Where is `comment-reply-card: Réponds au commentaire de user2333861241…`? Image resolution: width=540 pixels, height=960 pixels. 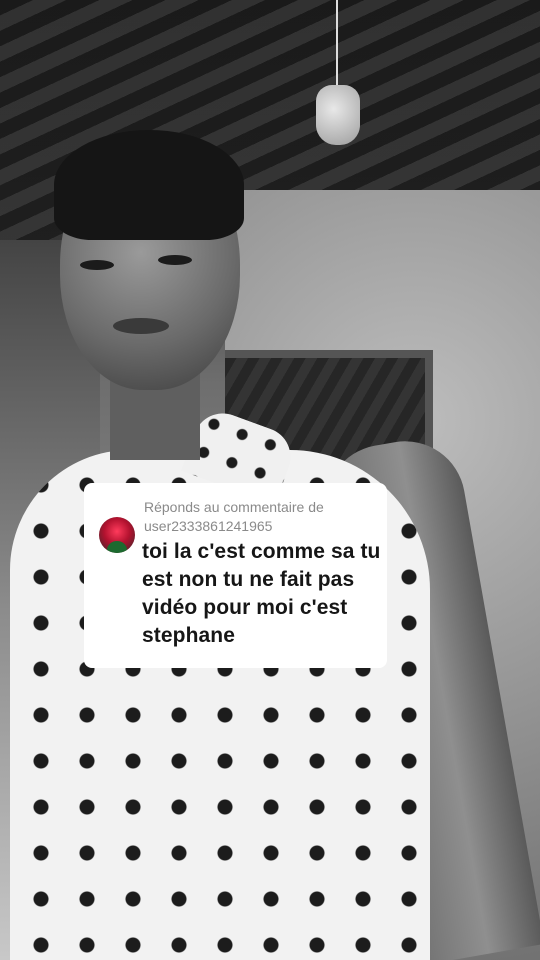 comment-reply-card: Réponds au commentaire de user2333861241… is located at coordinates (235, 575).